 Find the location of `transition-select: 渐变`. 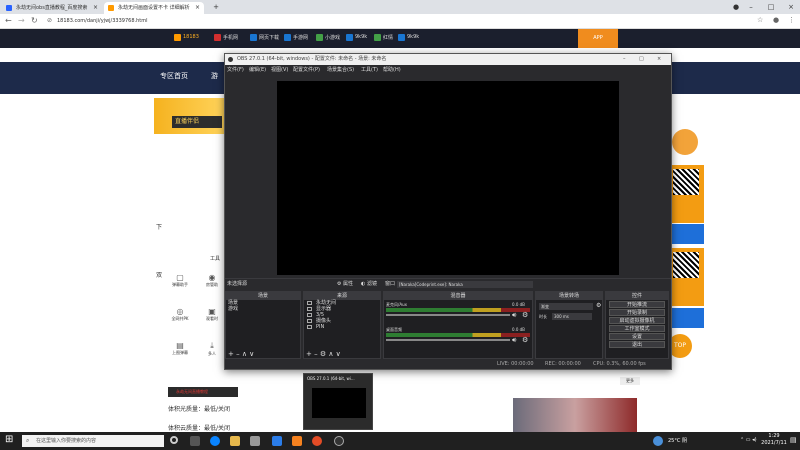

transition-select: 渐变 is located at coordinates (566, 306).